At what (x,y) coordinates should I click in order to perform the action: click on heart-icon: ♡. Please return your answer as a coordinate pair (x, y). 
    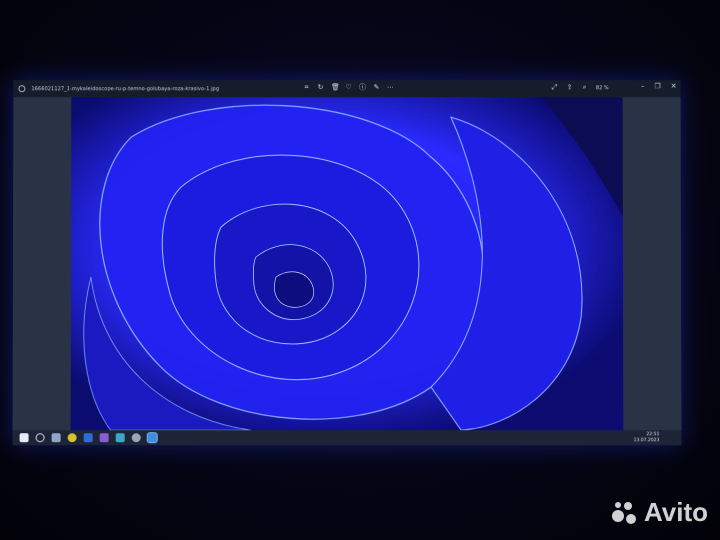
    Looking at the image, I should click on (348, 87).